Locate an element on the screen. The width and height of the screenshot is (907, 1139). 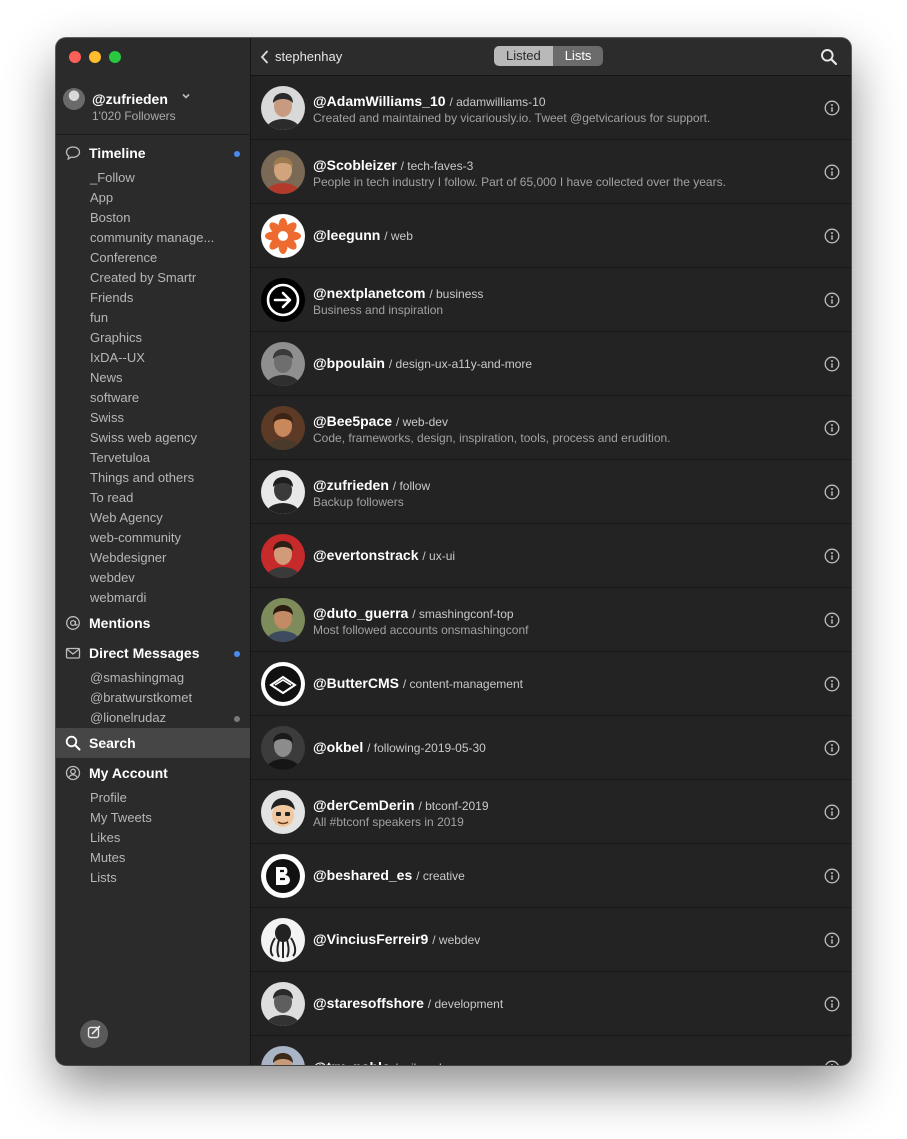
list-row: @staresoffshore / development is located at coordinates (551, 1004).